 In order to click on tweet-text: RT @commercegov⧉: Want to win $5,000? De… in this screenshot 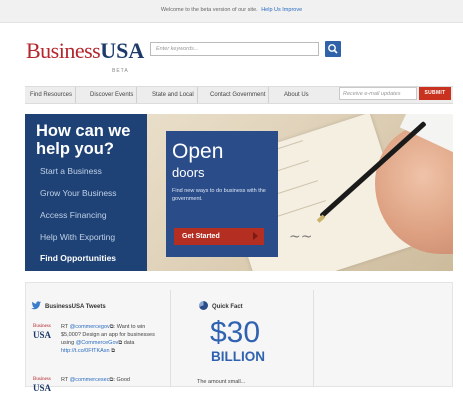, I will do `click(111, 339)`.